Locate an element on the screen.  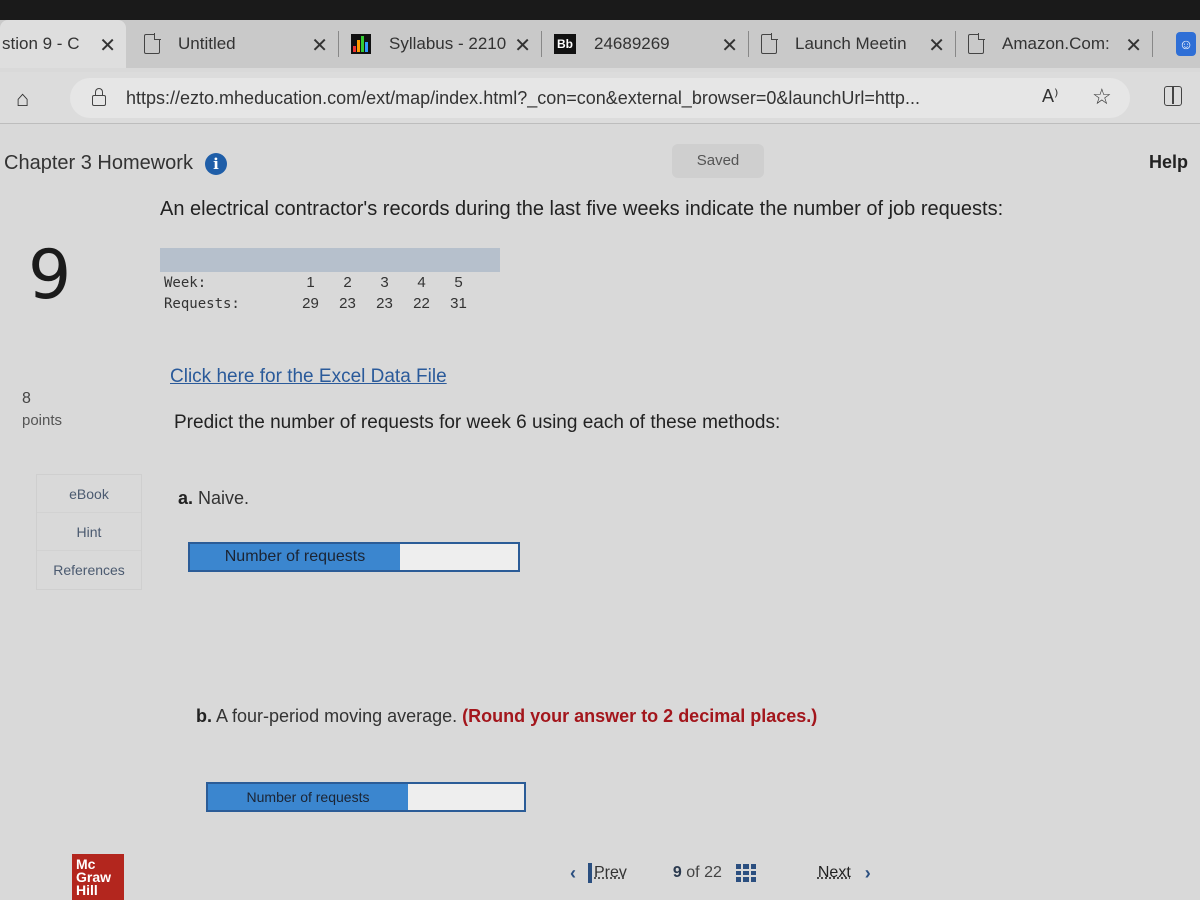
part-b-letter: b. is located at coordinates (204, 716).